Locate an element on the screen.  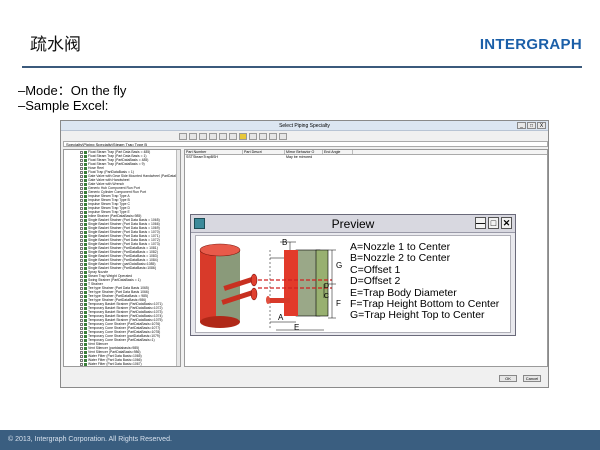
preview-maximize-button: □ is located at coordinates (493, 223).